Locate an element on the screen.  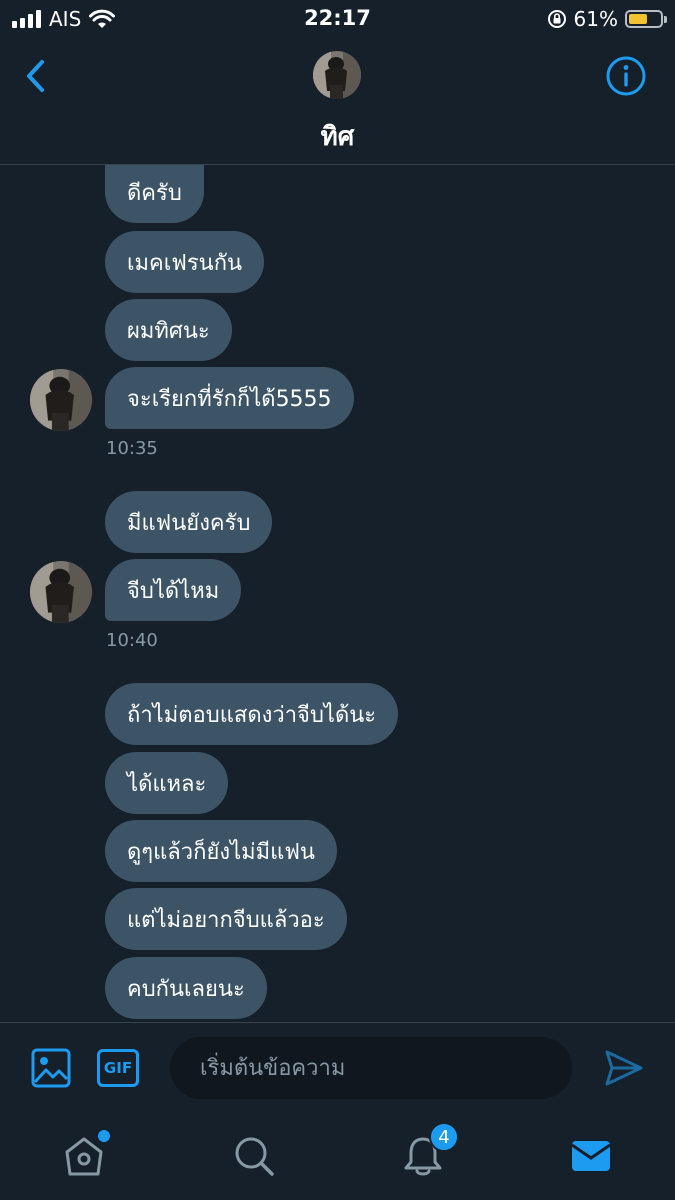
message-bubble: ถ้าไม่ตอบแสดงว่าจีบได้นะ is located at coordinates (252, 714).